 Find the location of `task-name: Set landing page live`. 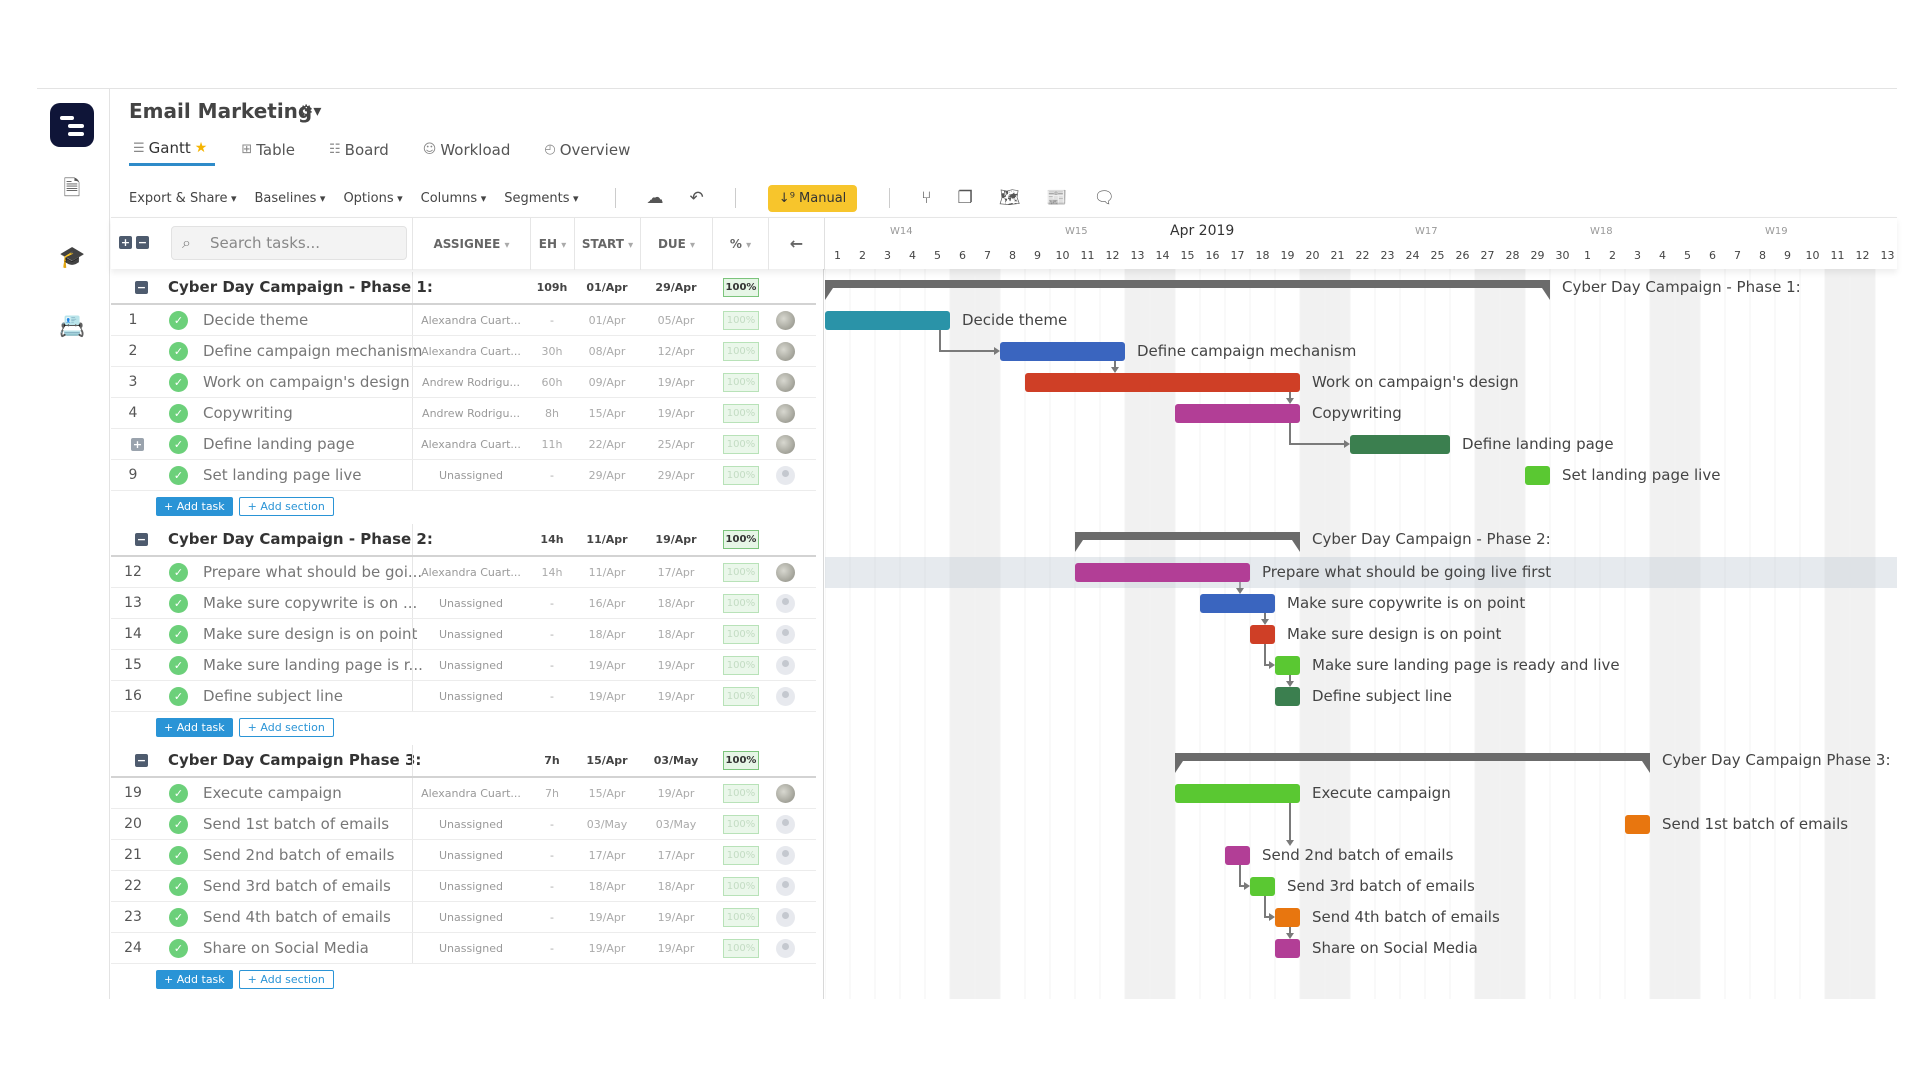

task-name: Set landing page live is located at coordinates (282, 475).